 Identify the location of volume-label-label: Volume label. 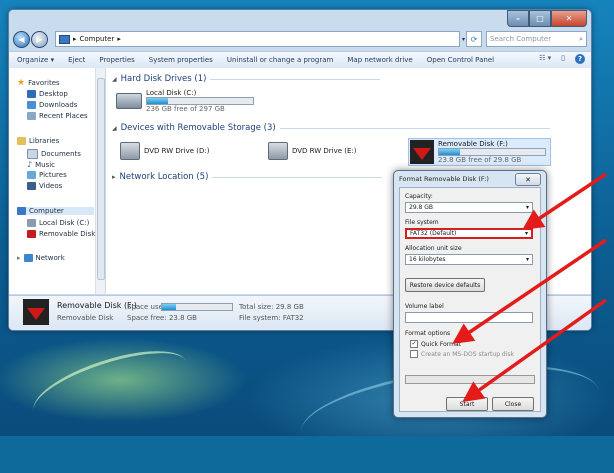
(424, 306).